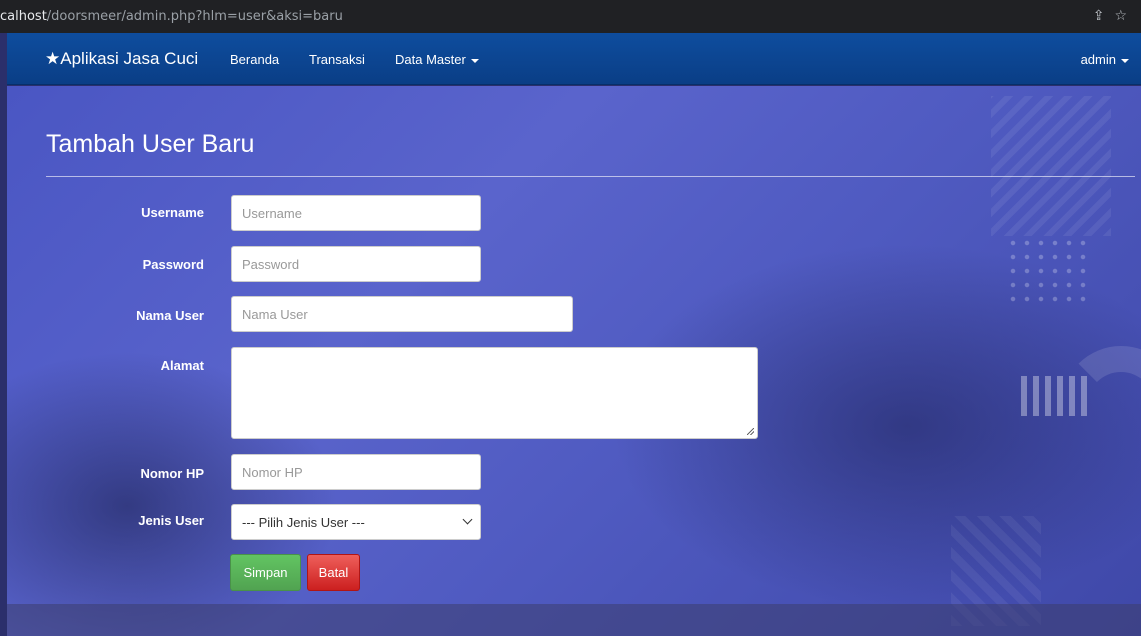 The width and height of the screenshot is (1141, 636). I want to click on chevron-down-icon, so click(467, 519).